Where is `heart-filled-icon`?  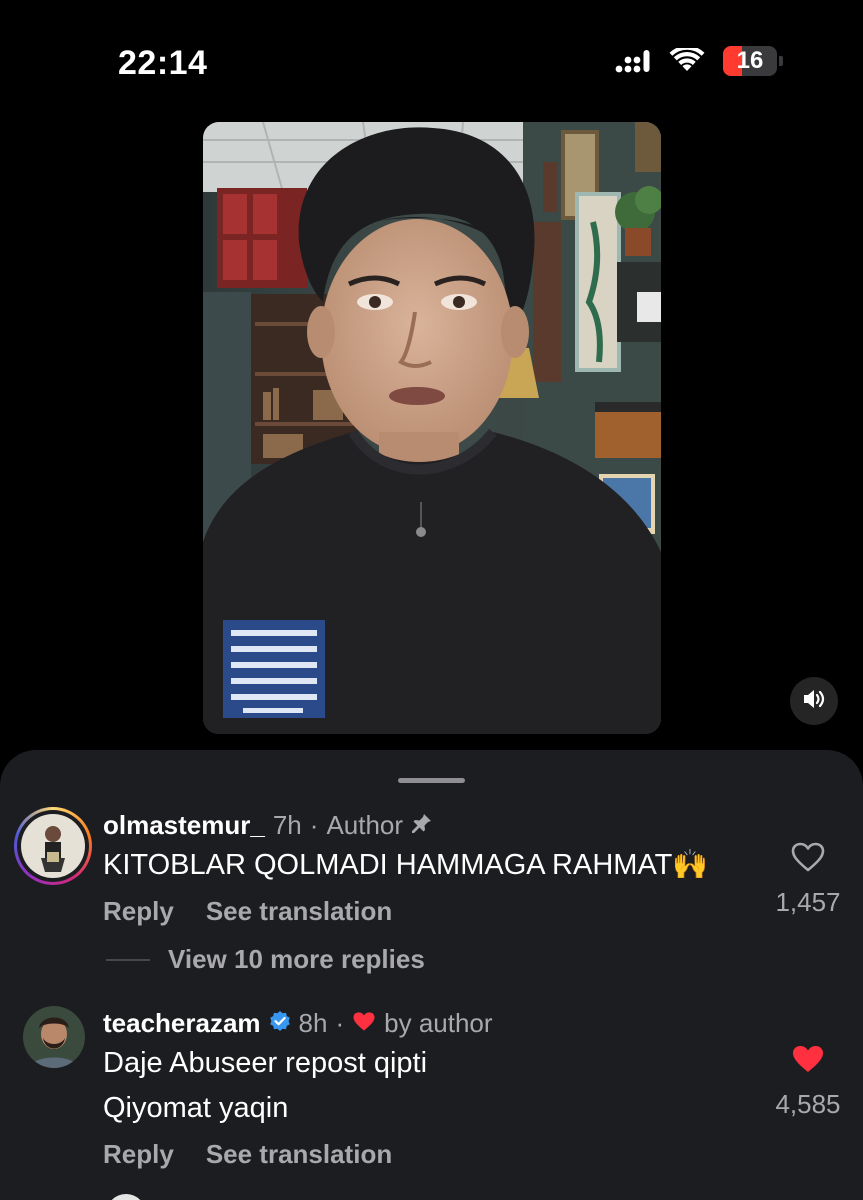 heart-filled-icon is located at coordinates (808, 1062).